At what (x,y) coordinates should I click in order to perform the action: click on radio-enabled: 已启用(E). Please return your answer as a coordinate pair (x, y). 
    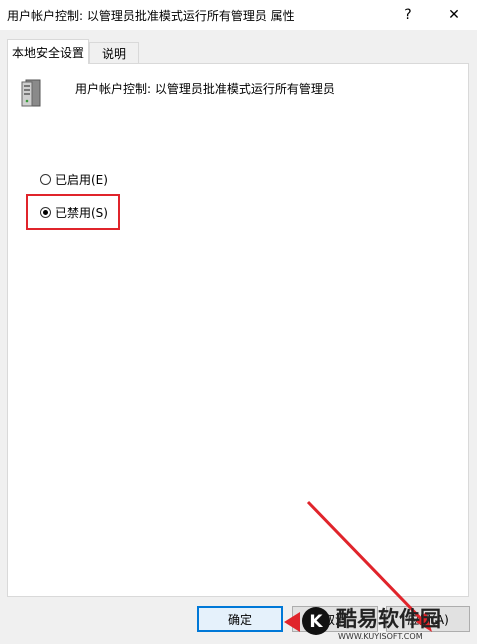
    Looking at the image, I should click on (74, 179).